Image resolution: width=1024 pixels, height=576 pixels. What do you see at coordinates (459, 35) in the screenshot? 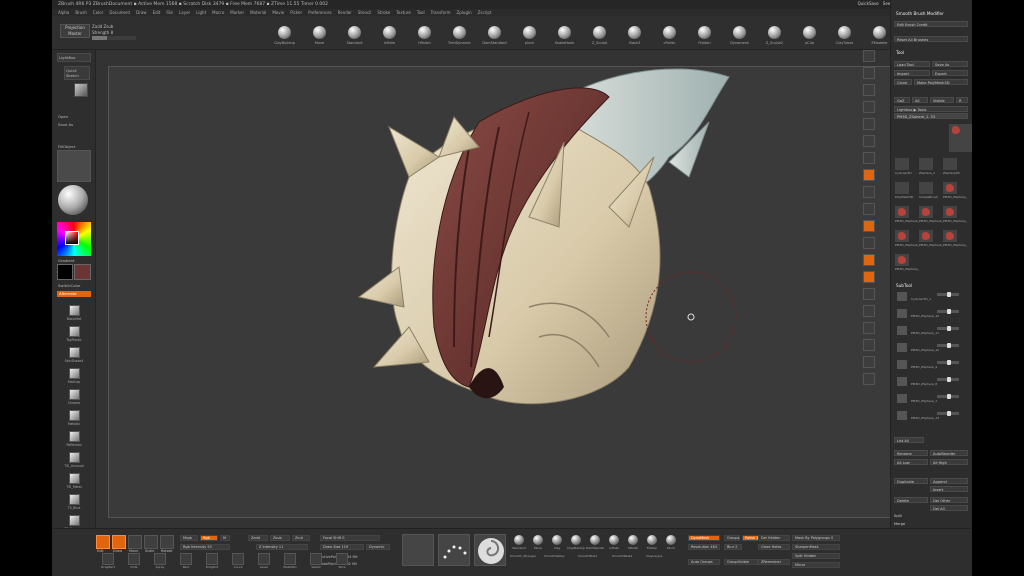
I see `brush-trimdynamic: TrimDynamic` at bounding box center [459, 35].